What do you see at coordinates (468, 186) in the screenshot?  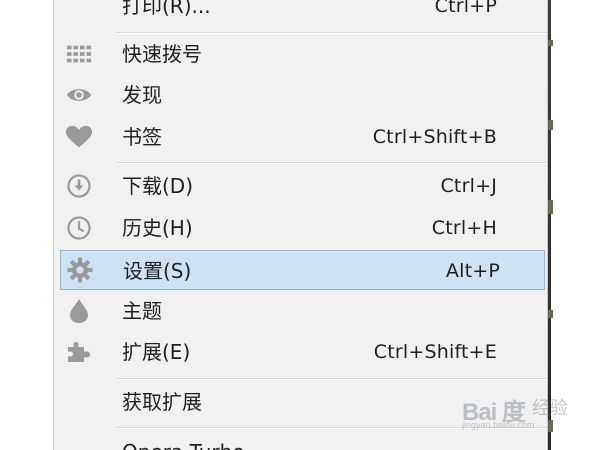 I see `menu-item-shortcut: Ctrl+J` at bounding box center [468, 186].